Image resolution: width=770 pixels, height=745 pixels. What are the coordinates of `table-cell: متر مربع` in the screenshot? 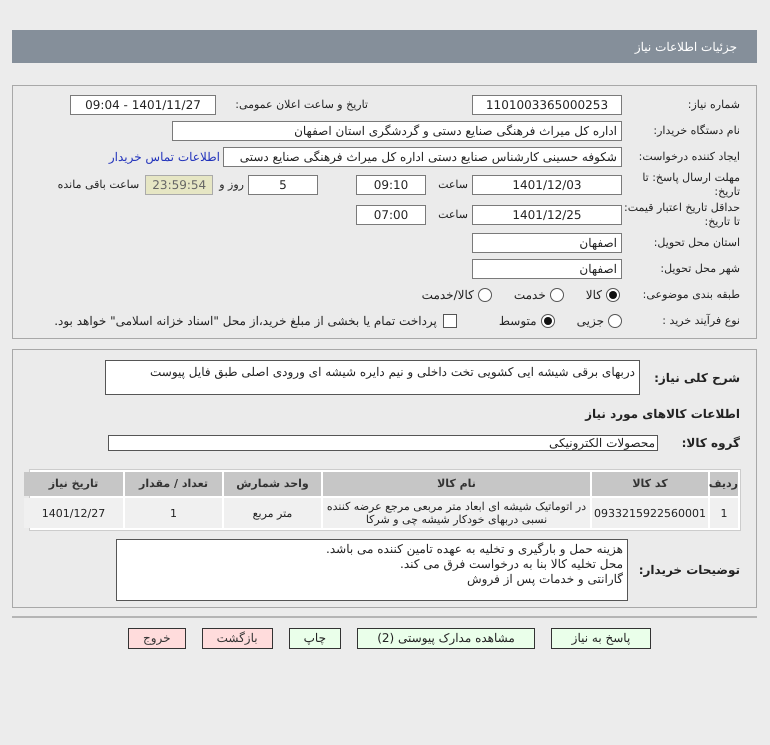 It's located at (272, 513).